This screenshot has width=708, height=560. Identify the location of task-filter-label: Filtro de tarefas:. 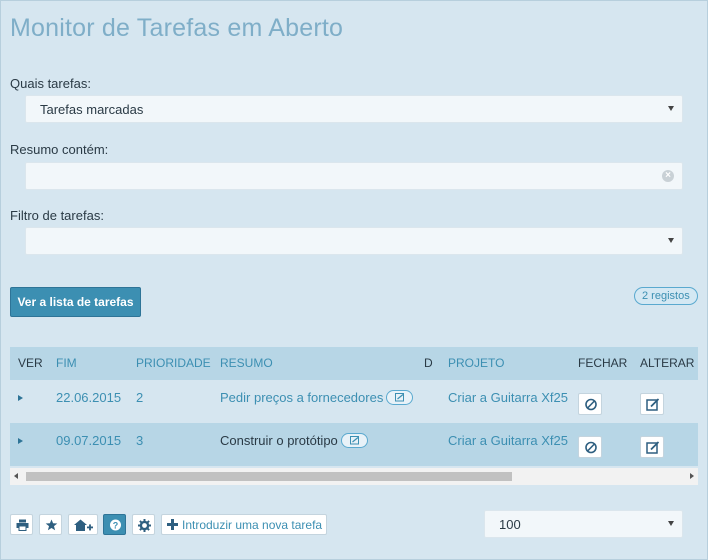
(57, 215).